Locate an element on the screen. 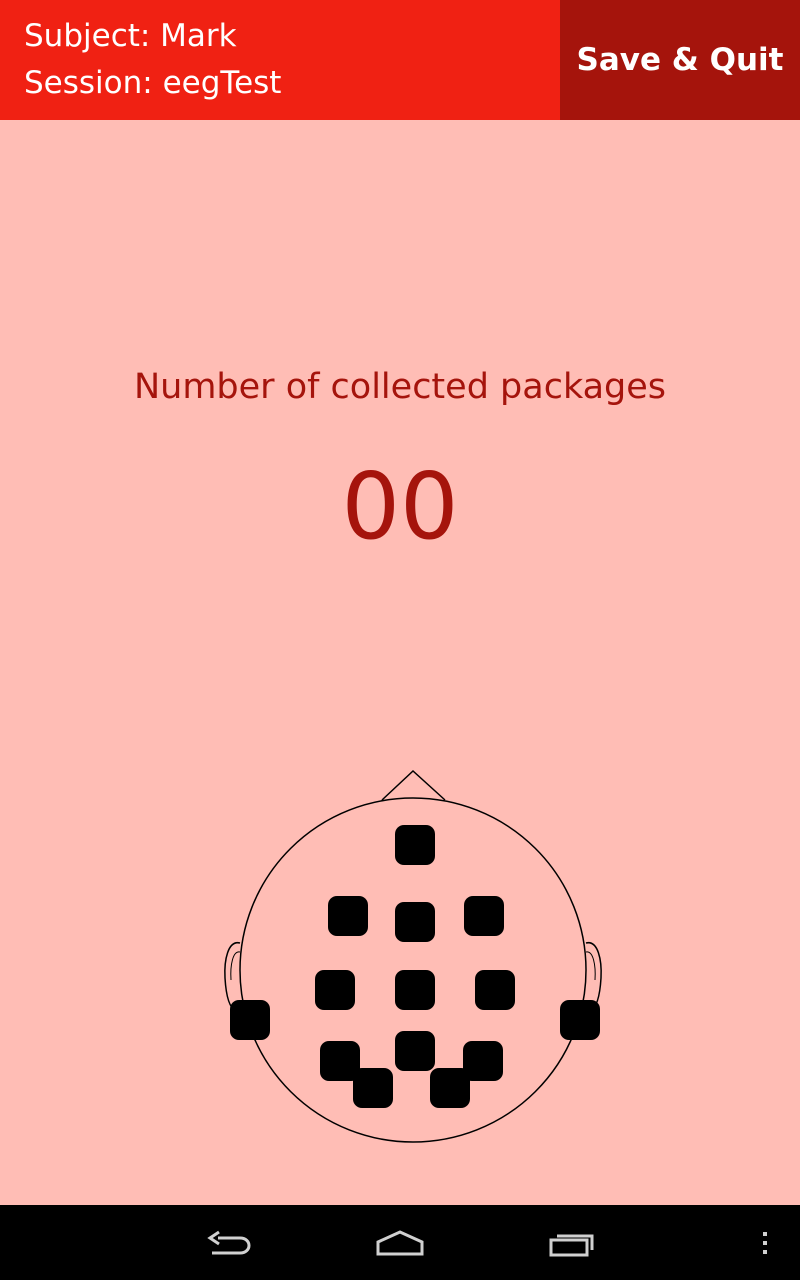 The height and width of the screenshot is (1280, 800). menu-icon is located at coordinates (765, 1243).